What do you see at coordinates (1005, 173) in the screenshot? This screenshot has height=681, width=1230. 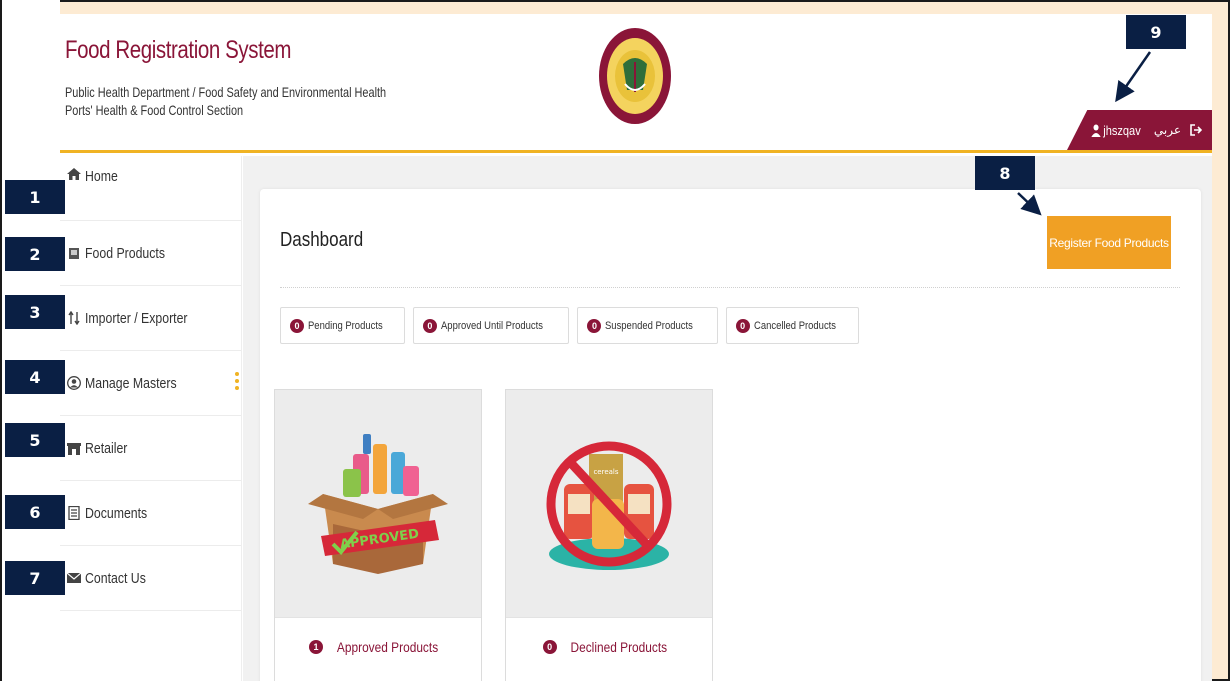 I see `callout-8: 8` at bounding box center [1005, 173].